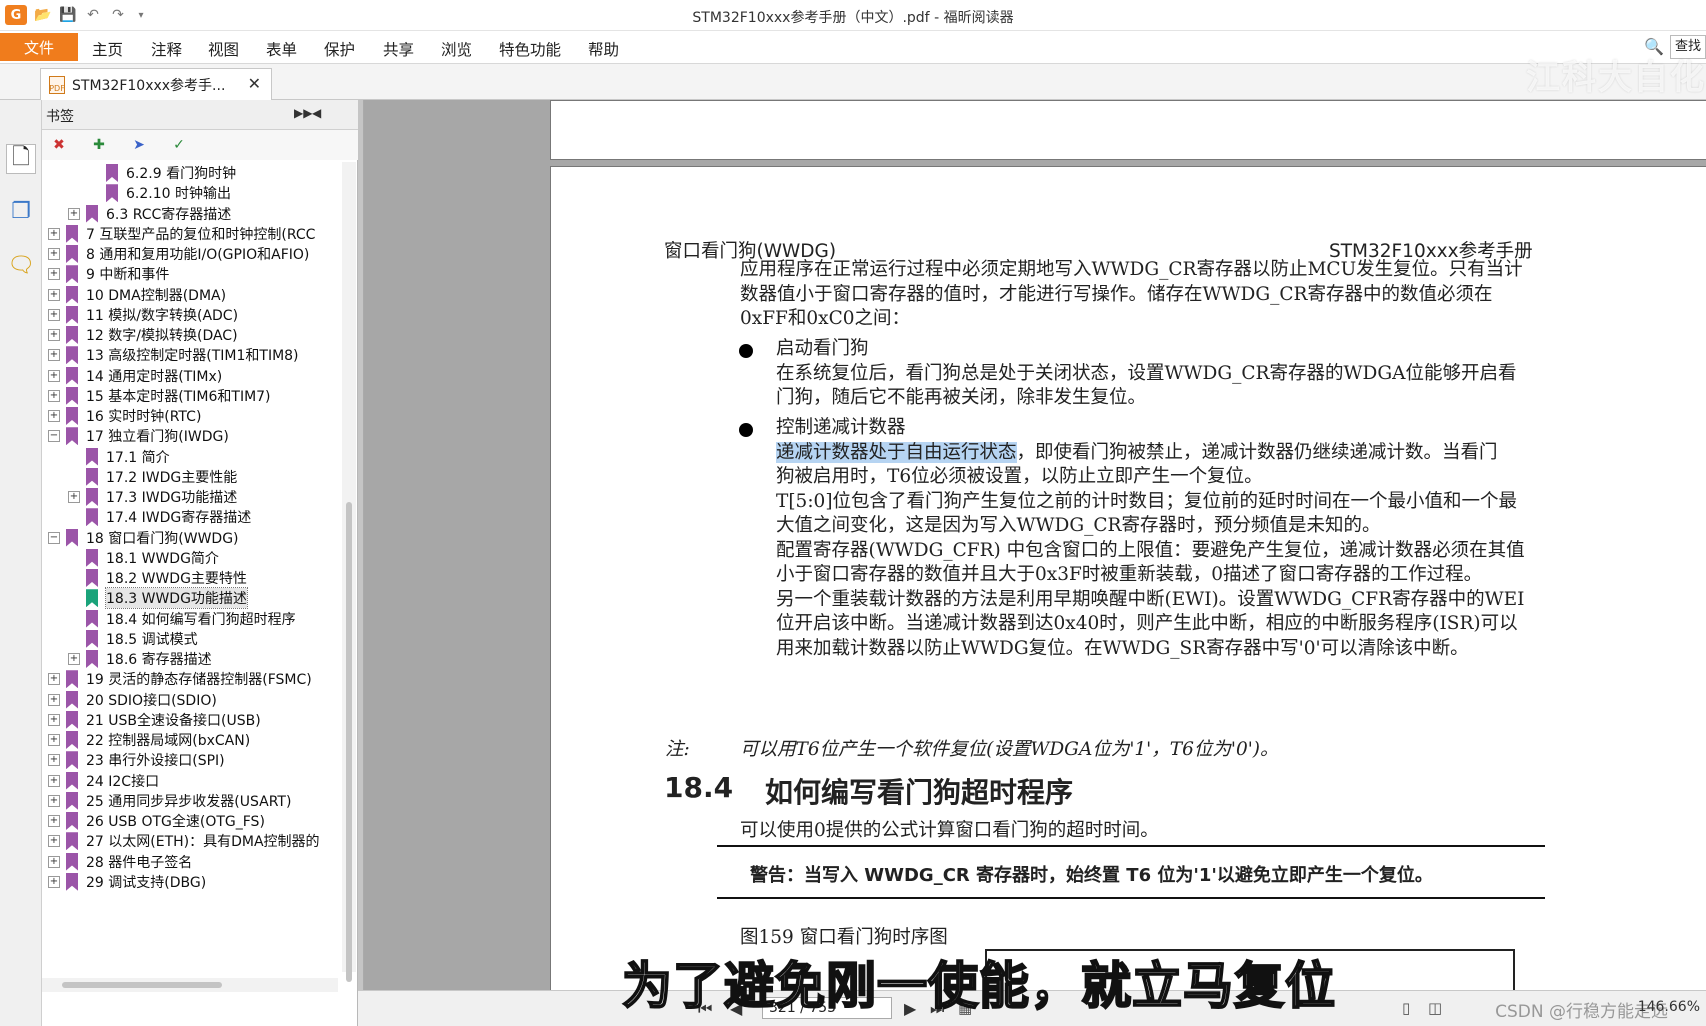 This screenshot has width=1706, height=1026. What do you see at coordinates (107, 49) in the screenshot?
I see `tab-home: 主页` at bounding box center [107, 49].